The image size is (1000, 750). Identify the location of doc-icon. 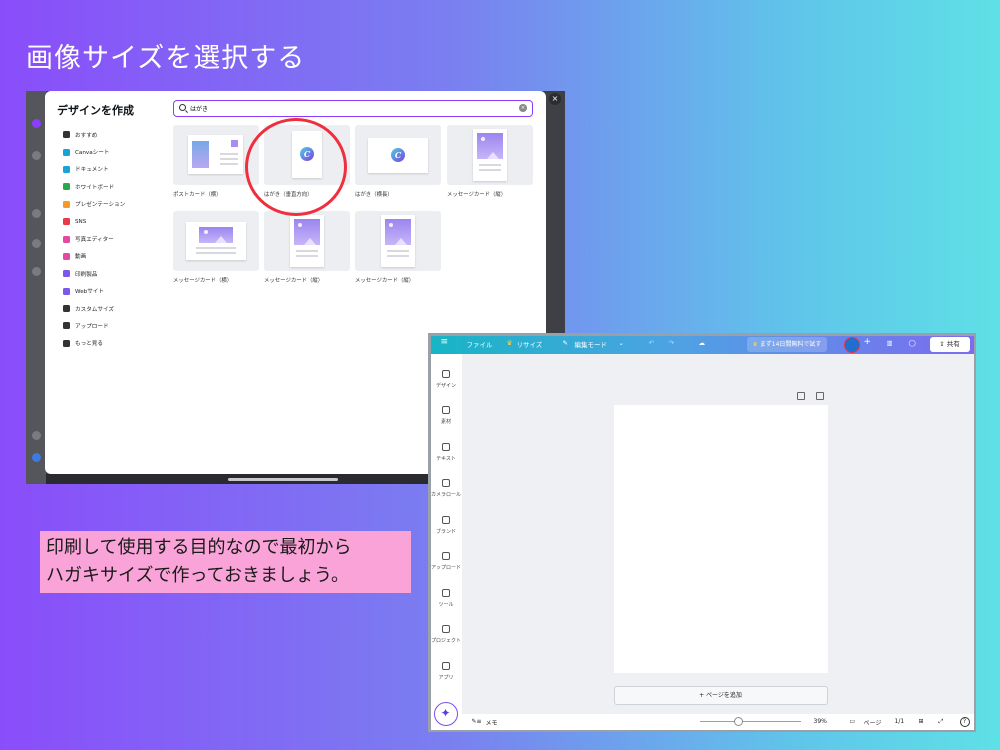
(66, 169).